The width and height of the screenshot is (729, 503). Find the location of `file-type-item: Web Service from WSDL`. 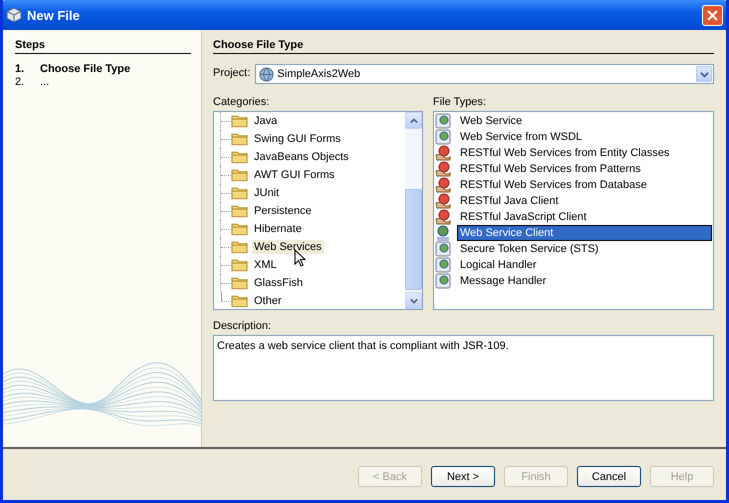

file-type-item: Web Service from WSDL is located at coordinates (584, 137).